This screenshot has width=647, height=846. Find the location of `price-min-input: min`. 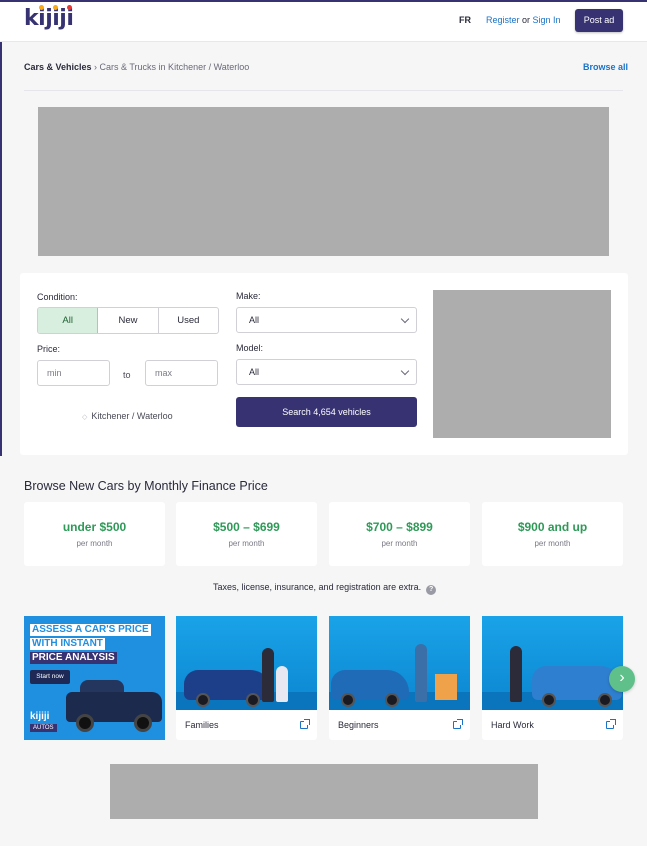

price-min-input: min is located at coordinates (73, 373).